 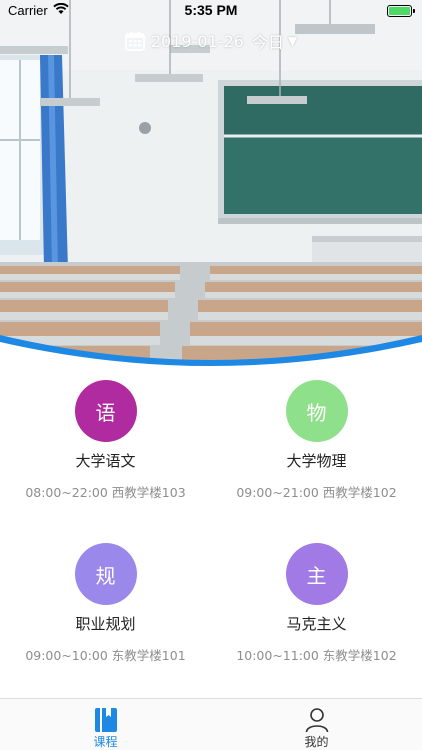 I want to click on tab-courses: 课程, so click(x=105, y=724).